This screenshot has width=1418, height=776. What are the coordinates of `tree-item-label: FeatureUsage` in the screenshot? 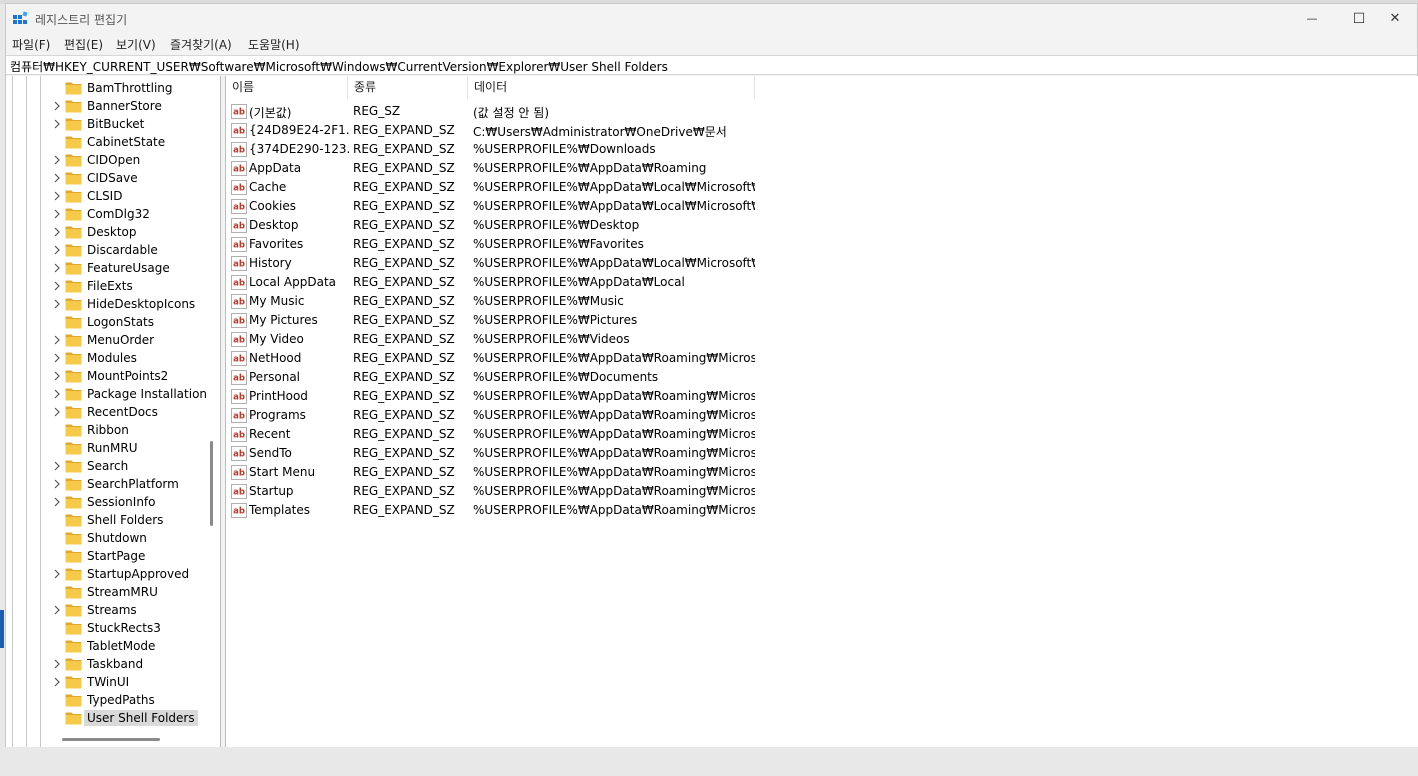 It's located at (128, 268).